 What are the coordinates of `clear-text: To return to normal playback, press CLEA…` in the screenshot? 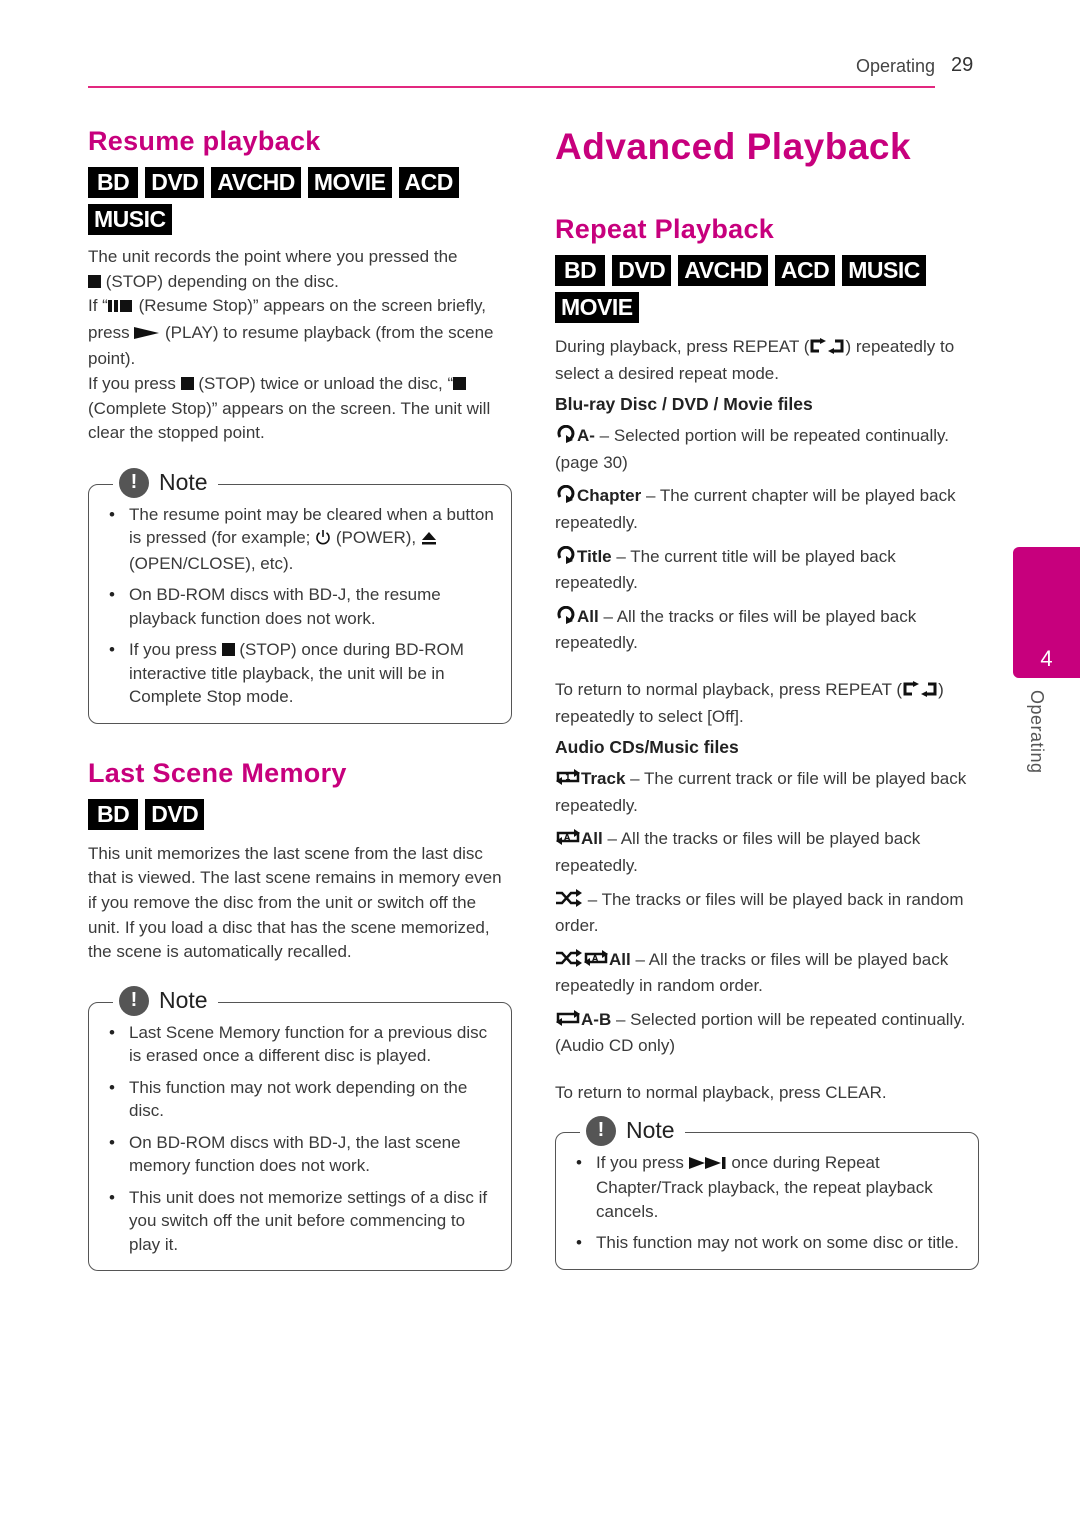 It's located at (721, 1093).